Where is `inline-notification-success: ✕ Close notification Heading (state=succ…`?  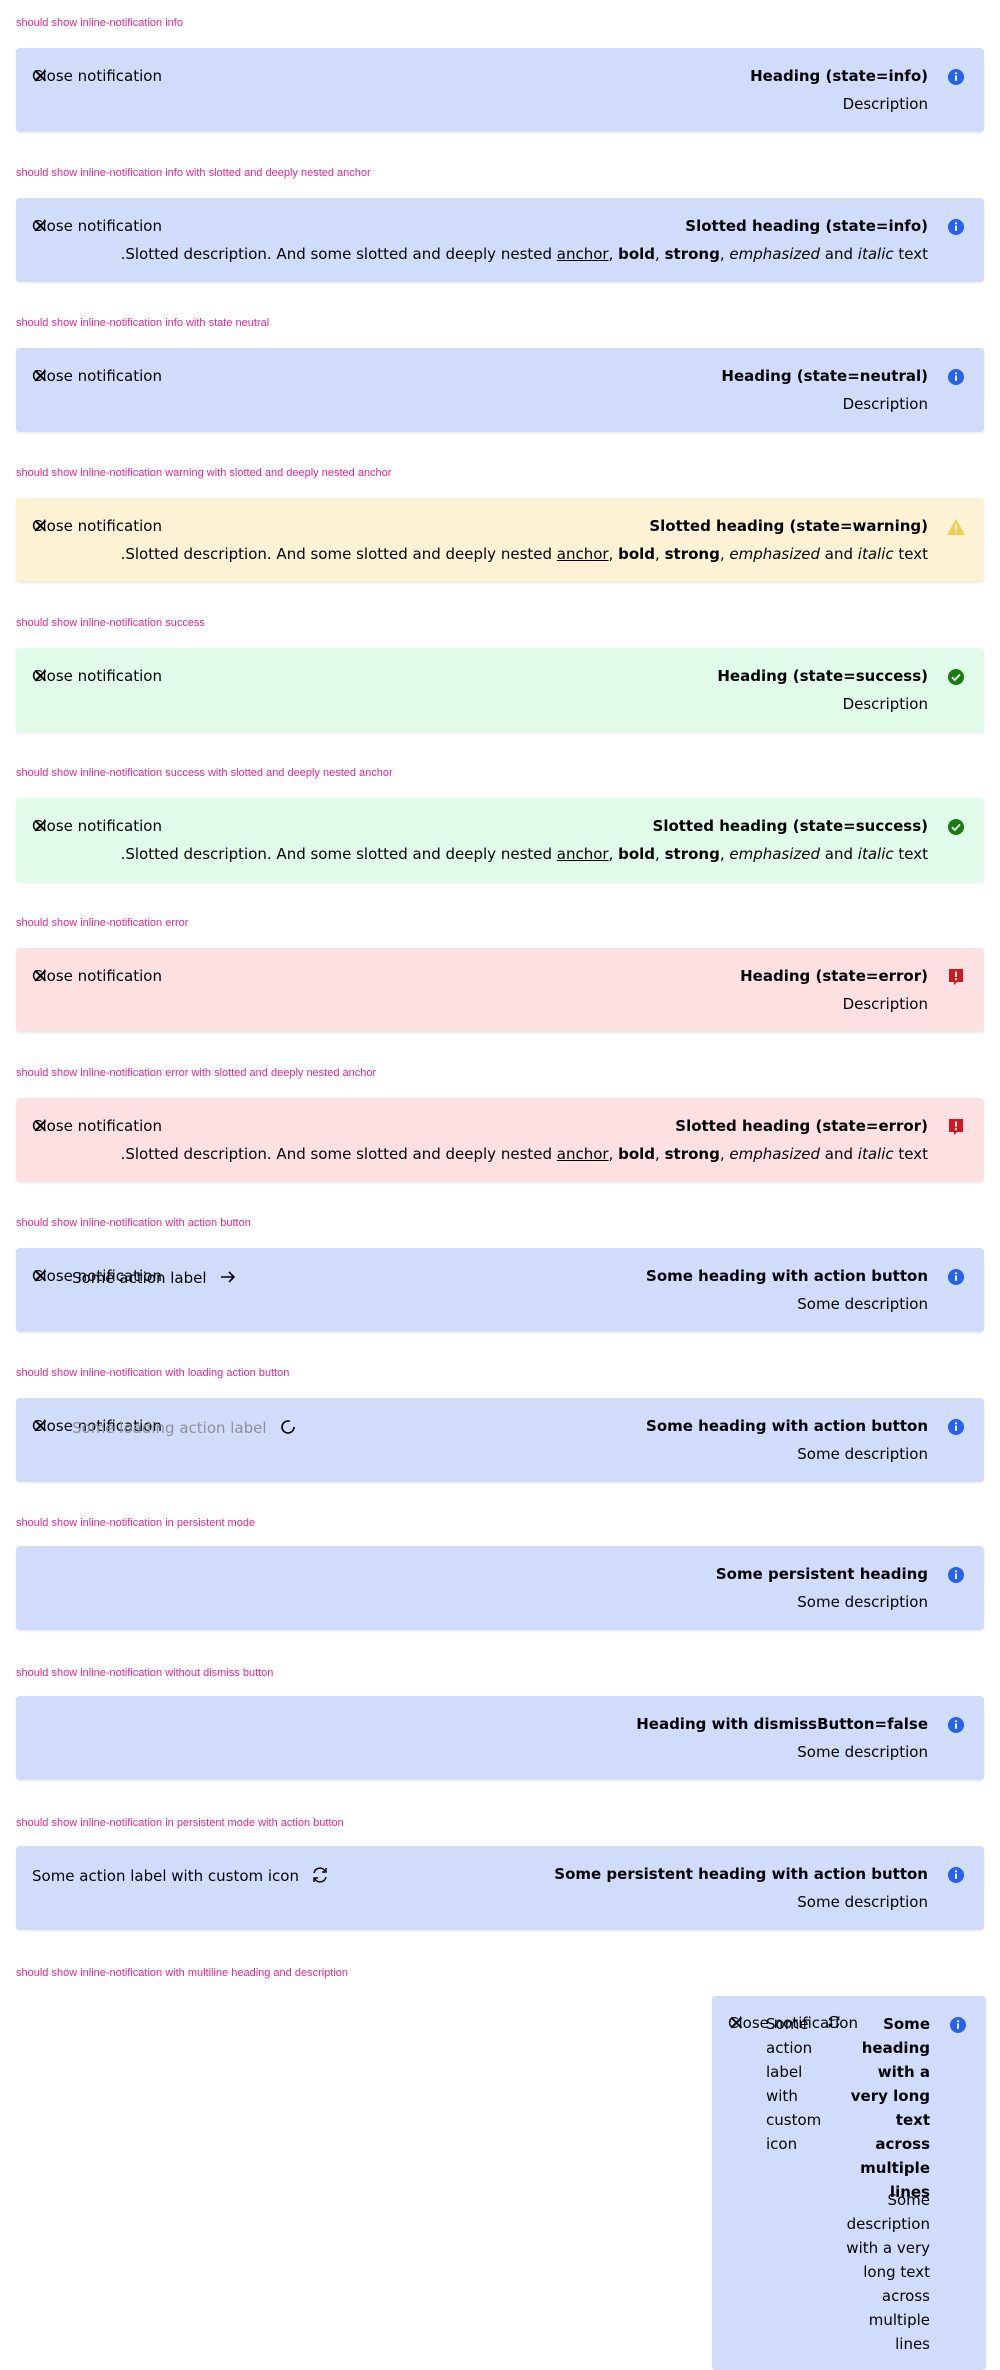
inline-notification-success: ✕ Close notification Heading (state=succ… is located at coordinates (500, 690).